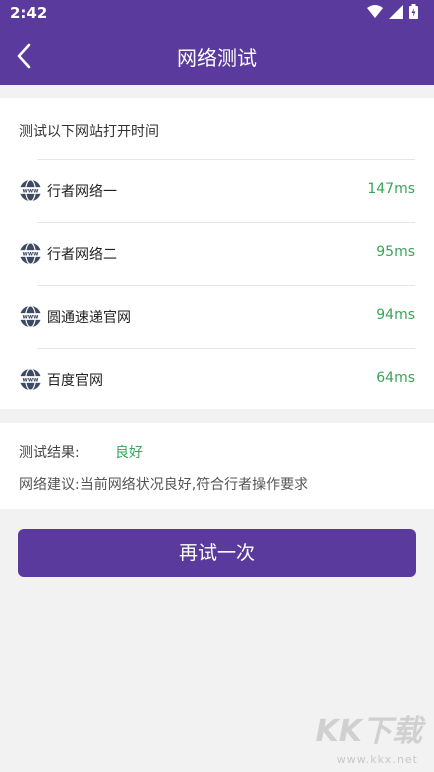  Describe the element at coordinates (89, 132) in the screenshot. I see `test-list-heading: 测试以下网站打开时间` at that location.